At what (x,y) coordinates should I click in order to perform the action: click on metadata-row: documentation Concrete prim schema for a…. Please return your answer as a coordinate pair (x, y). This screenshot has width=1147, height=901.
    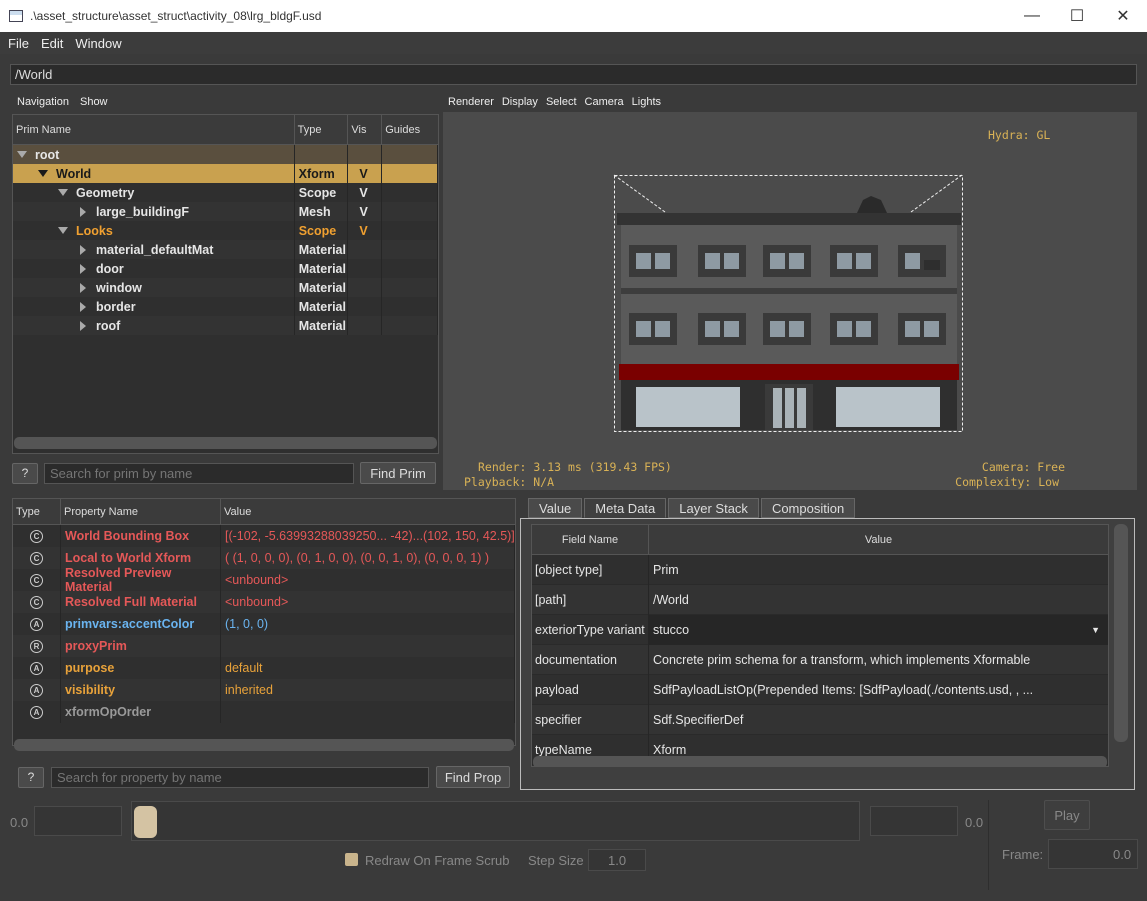
    Looking at the image, I should click on (820, 659).